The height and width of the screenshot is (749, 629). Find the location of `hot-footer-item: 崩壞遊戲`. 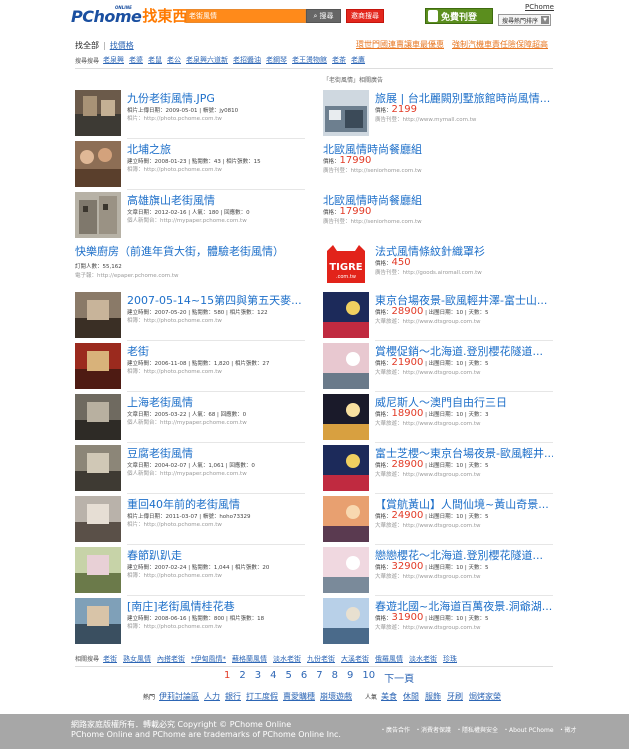

hot-footer-item: 崩壞遊戲 is located at coordinates (336, 696).